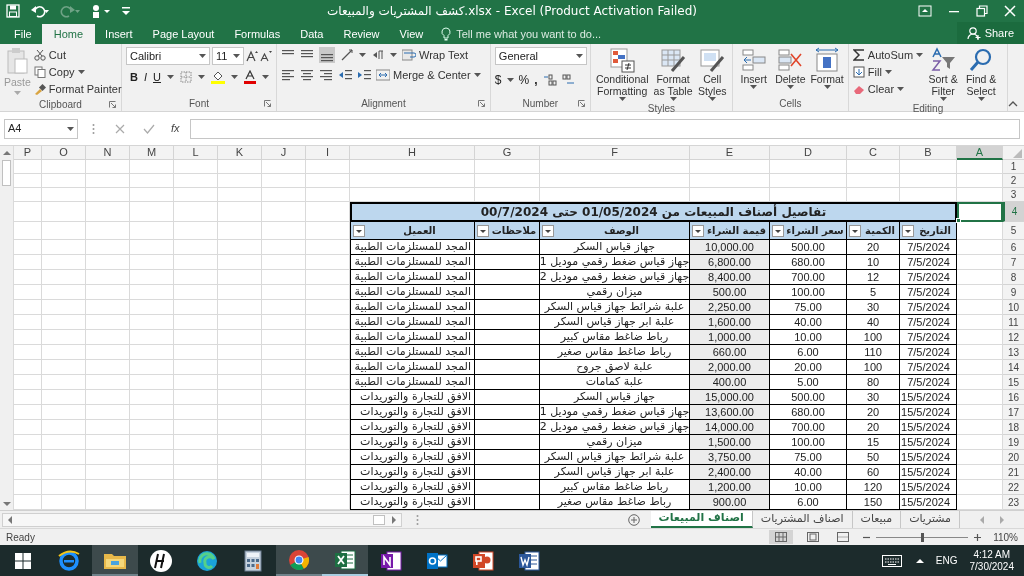  What do you see at coordinates (394, 519) in the screenshot?
I see `scroll-right-icon` at bounding box center [394, 519].